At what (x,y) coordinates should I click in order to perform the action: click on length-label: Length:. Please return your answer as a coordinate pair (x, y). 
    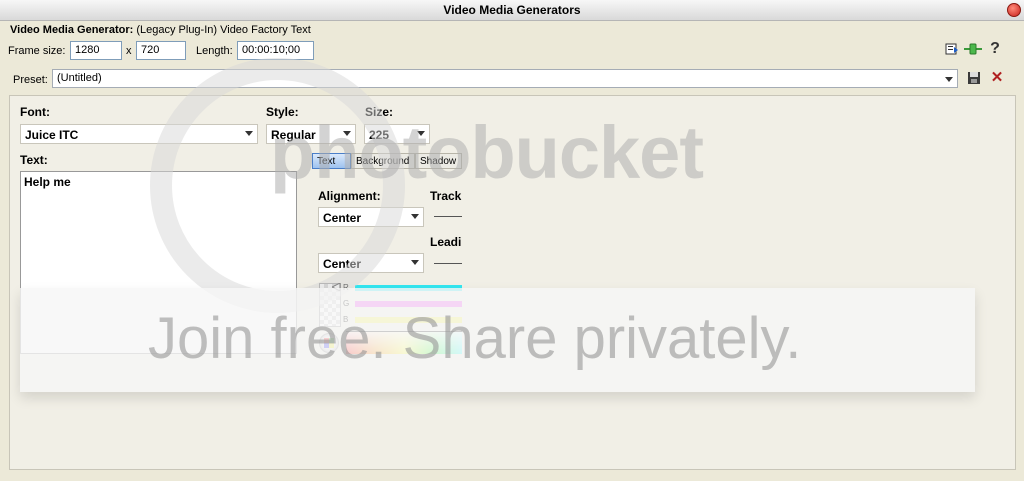
    Looking at the image, I should click on (214, 51).